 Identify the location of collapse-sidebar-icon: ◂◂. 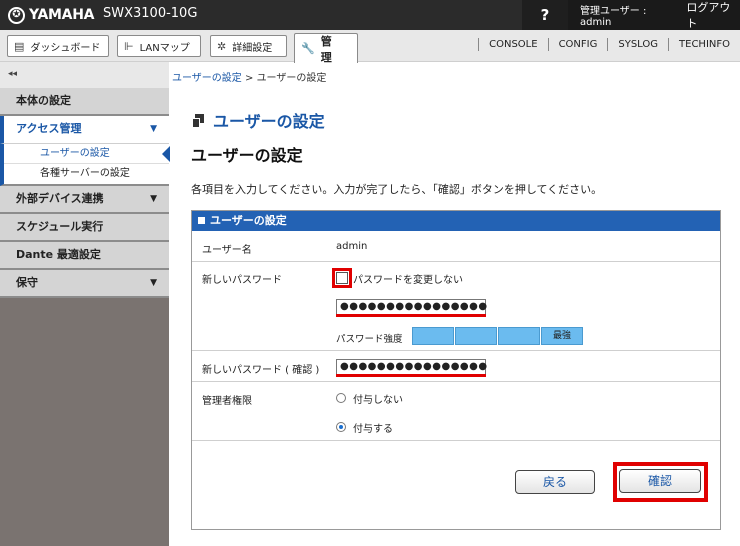
(84, 75).